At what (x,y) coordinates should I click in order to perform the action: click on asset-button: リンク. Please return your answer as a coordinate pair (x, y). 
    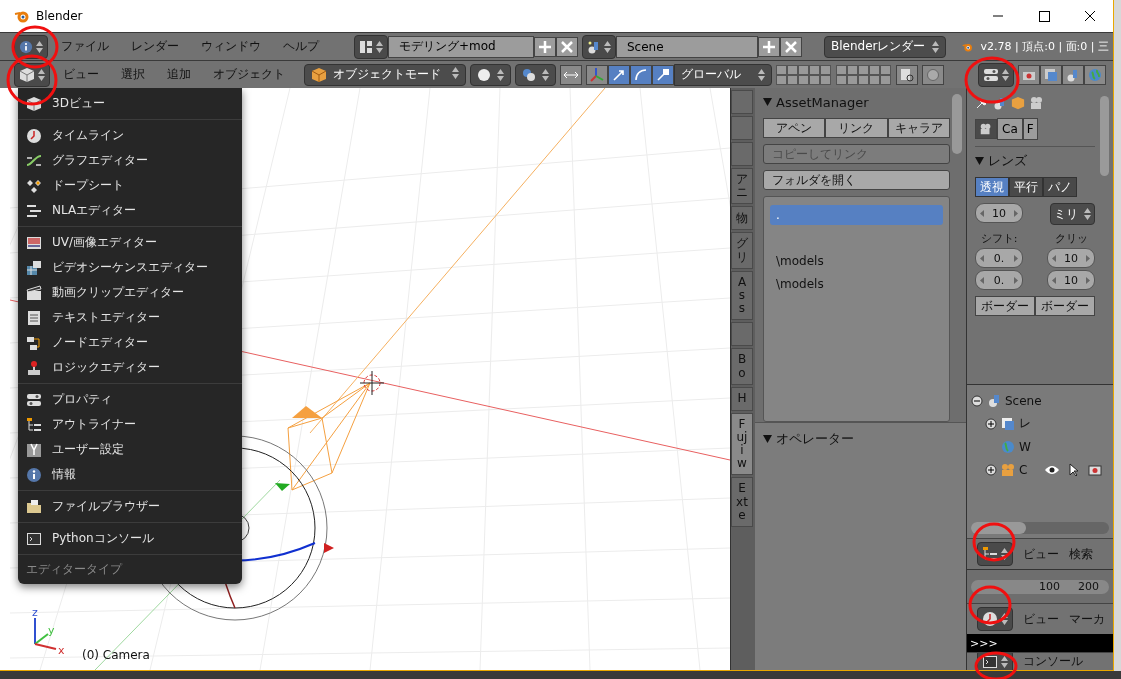
    Looking at the image, I should click on (856, 128).